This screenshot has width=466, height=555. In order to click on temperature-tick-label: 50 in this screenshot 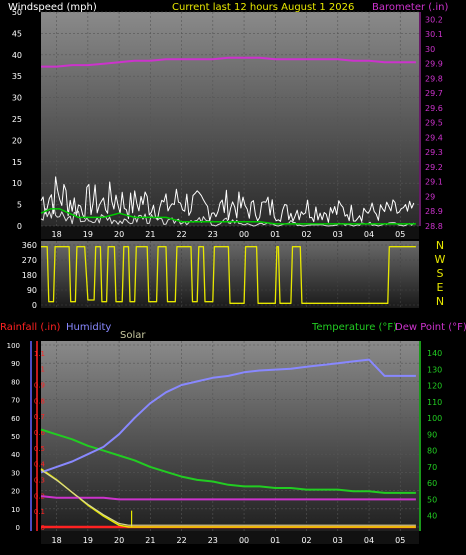, I will do `click(432, 499)`.